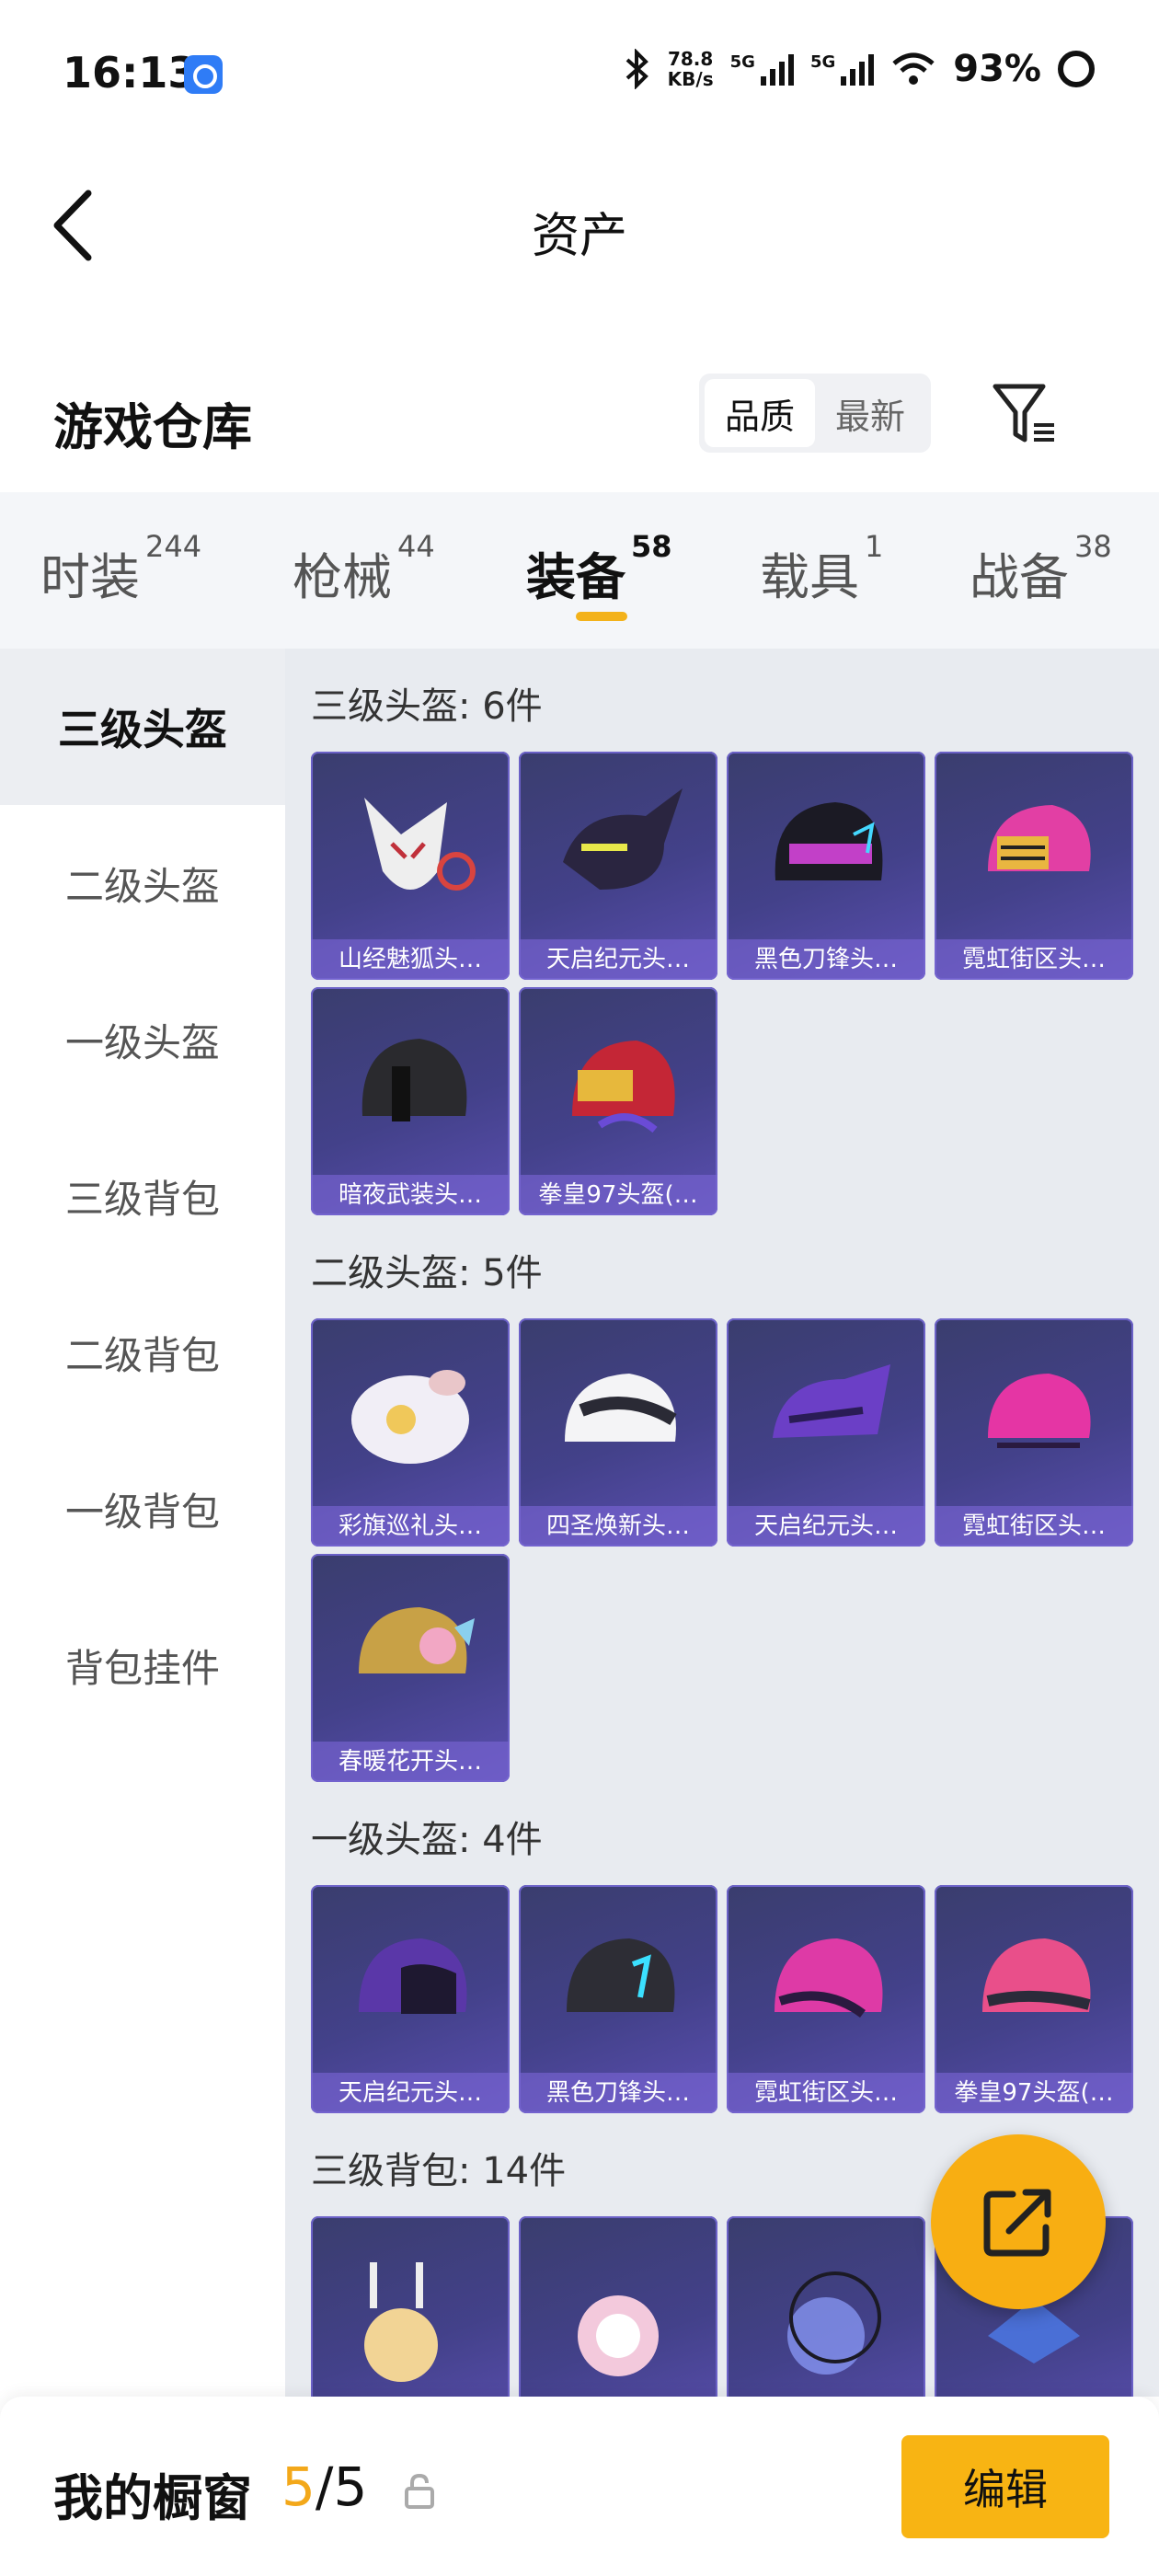 The width and height of the screenshot is (1159, 2576). Describe the element at coordinates (427, 1273) in the screenshot. I see `group-title: 二级头盔: 5件` at that location.